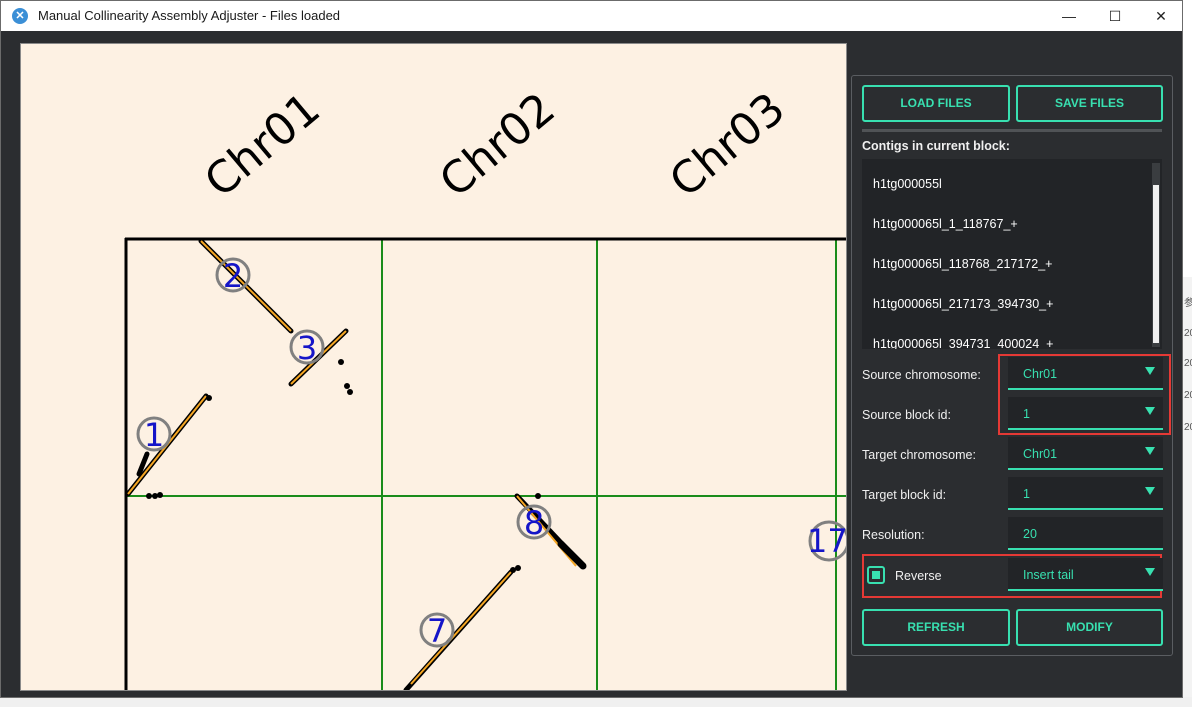 Image resolution: width=1192 pixels, height=707 pixels. I want to click on list-item: h1tg000055l, so click(907, 184).